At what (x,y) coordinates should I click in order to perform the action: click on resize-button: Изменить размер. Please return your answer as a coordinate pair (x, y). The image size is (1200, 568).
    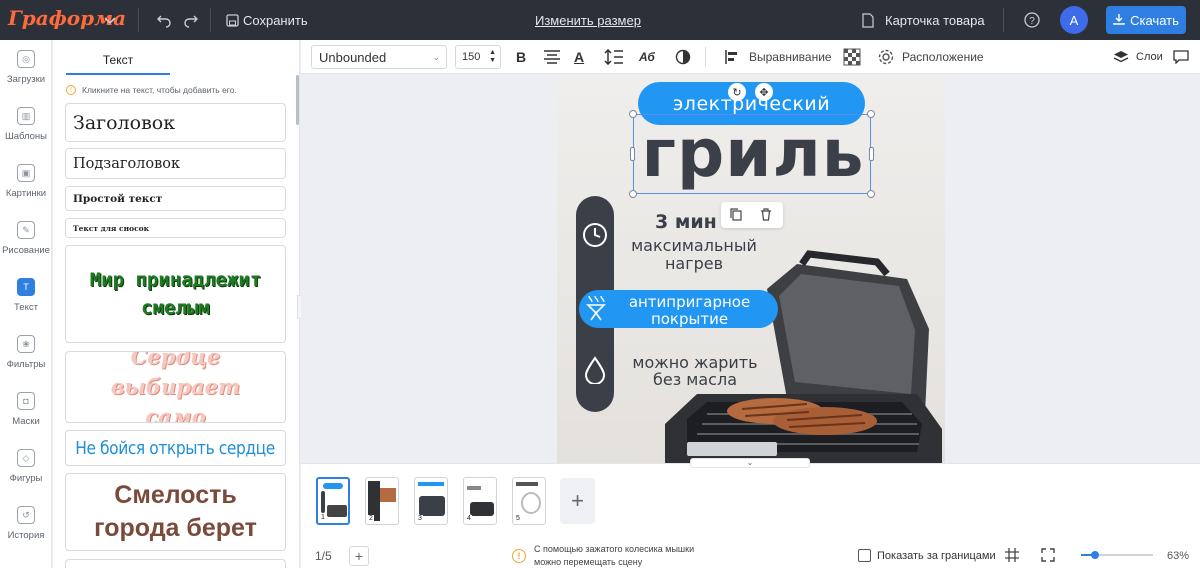
    Looking at the image, I should click on (588, 20).